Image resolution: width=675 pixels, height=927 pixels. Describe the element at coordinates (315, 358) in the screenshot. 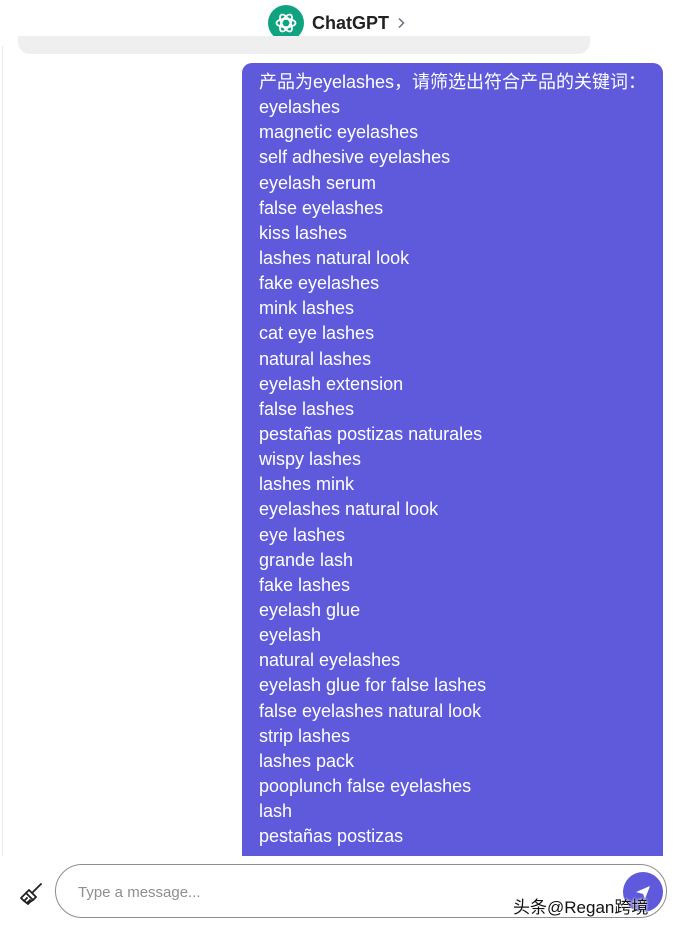

I see `message-line: natural lashes` at that location.